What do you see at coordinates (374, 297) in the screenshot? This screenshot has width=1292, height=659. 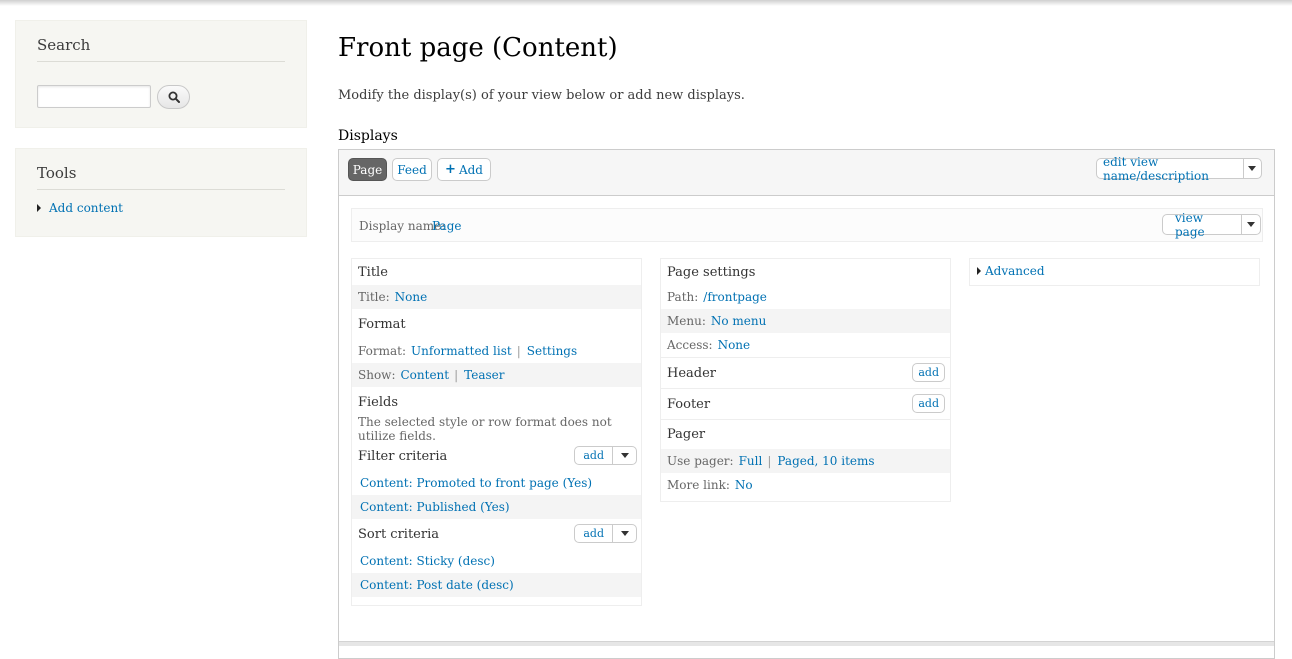 I see `title-key: Title:` at bounding box center [374, 297].